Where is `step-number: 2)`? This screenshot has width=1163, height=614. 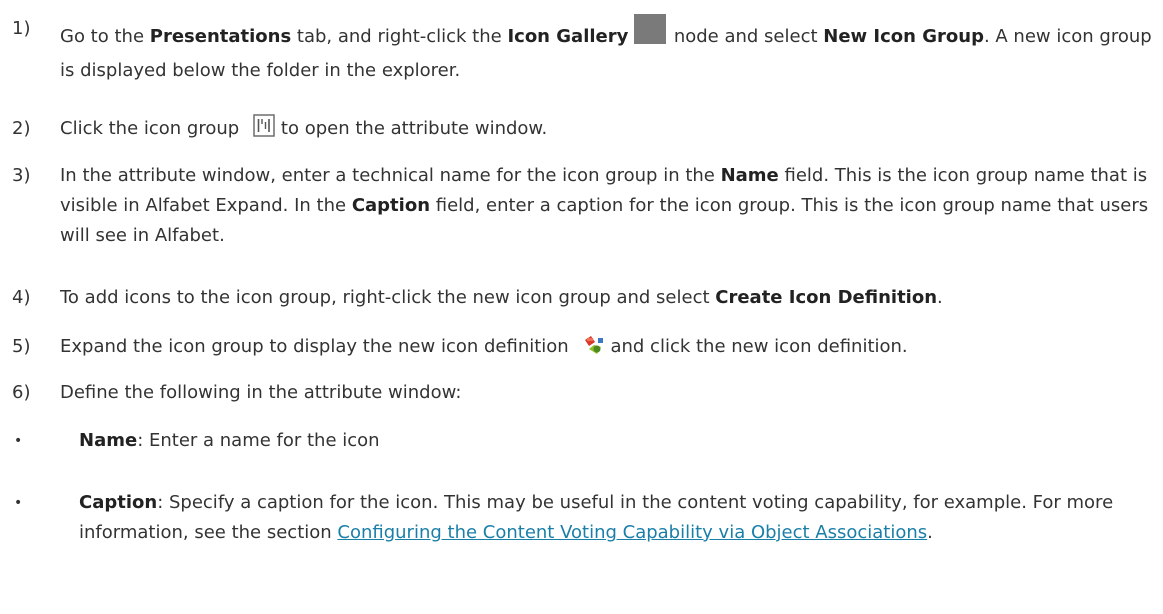
step-number: 2) is located at coordinates (21, 128).